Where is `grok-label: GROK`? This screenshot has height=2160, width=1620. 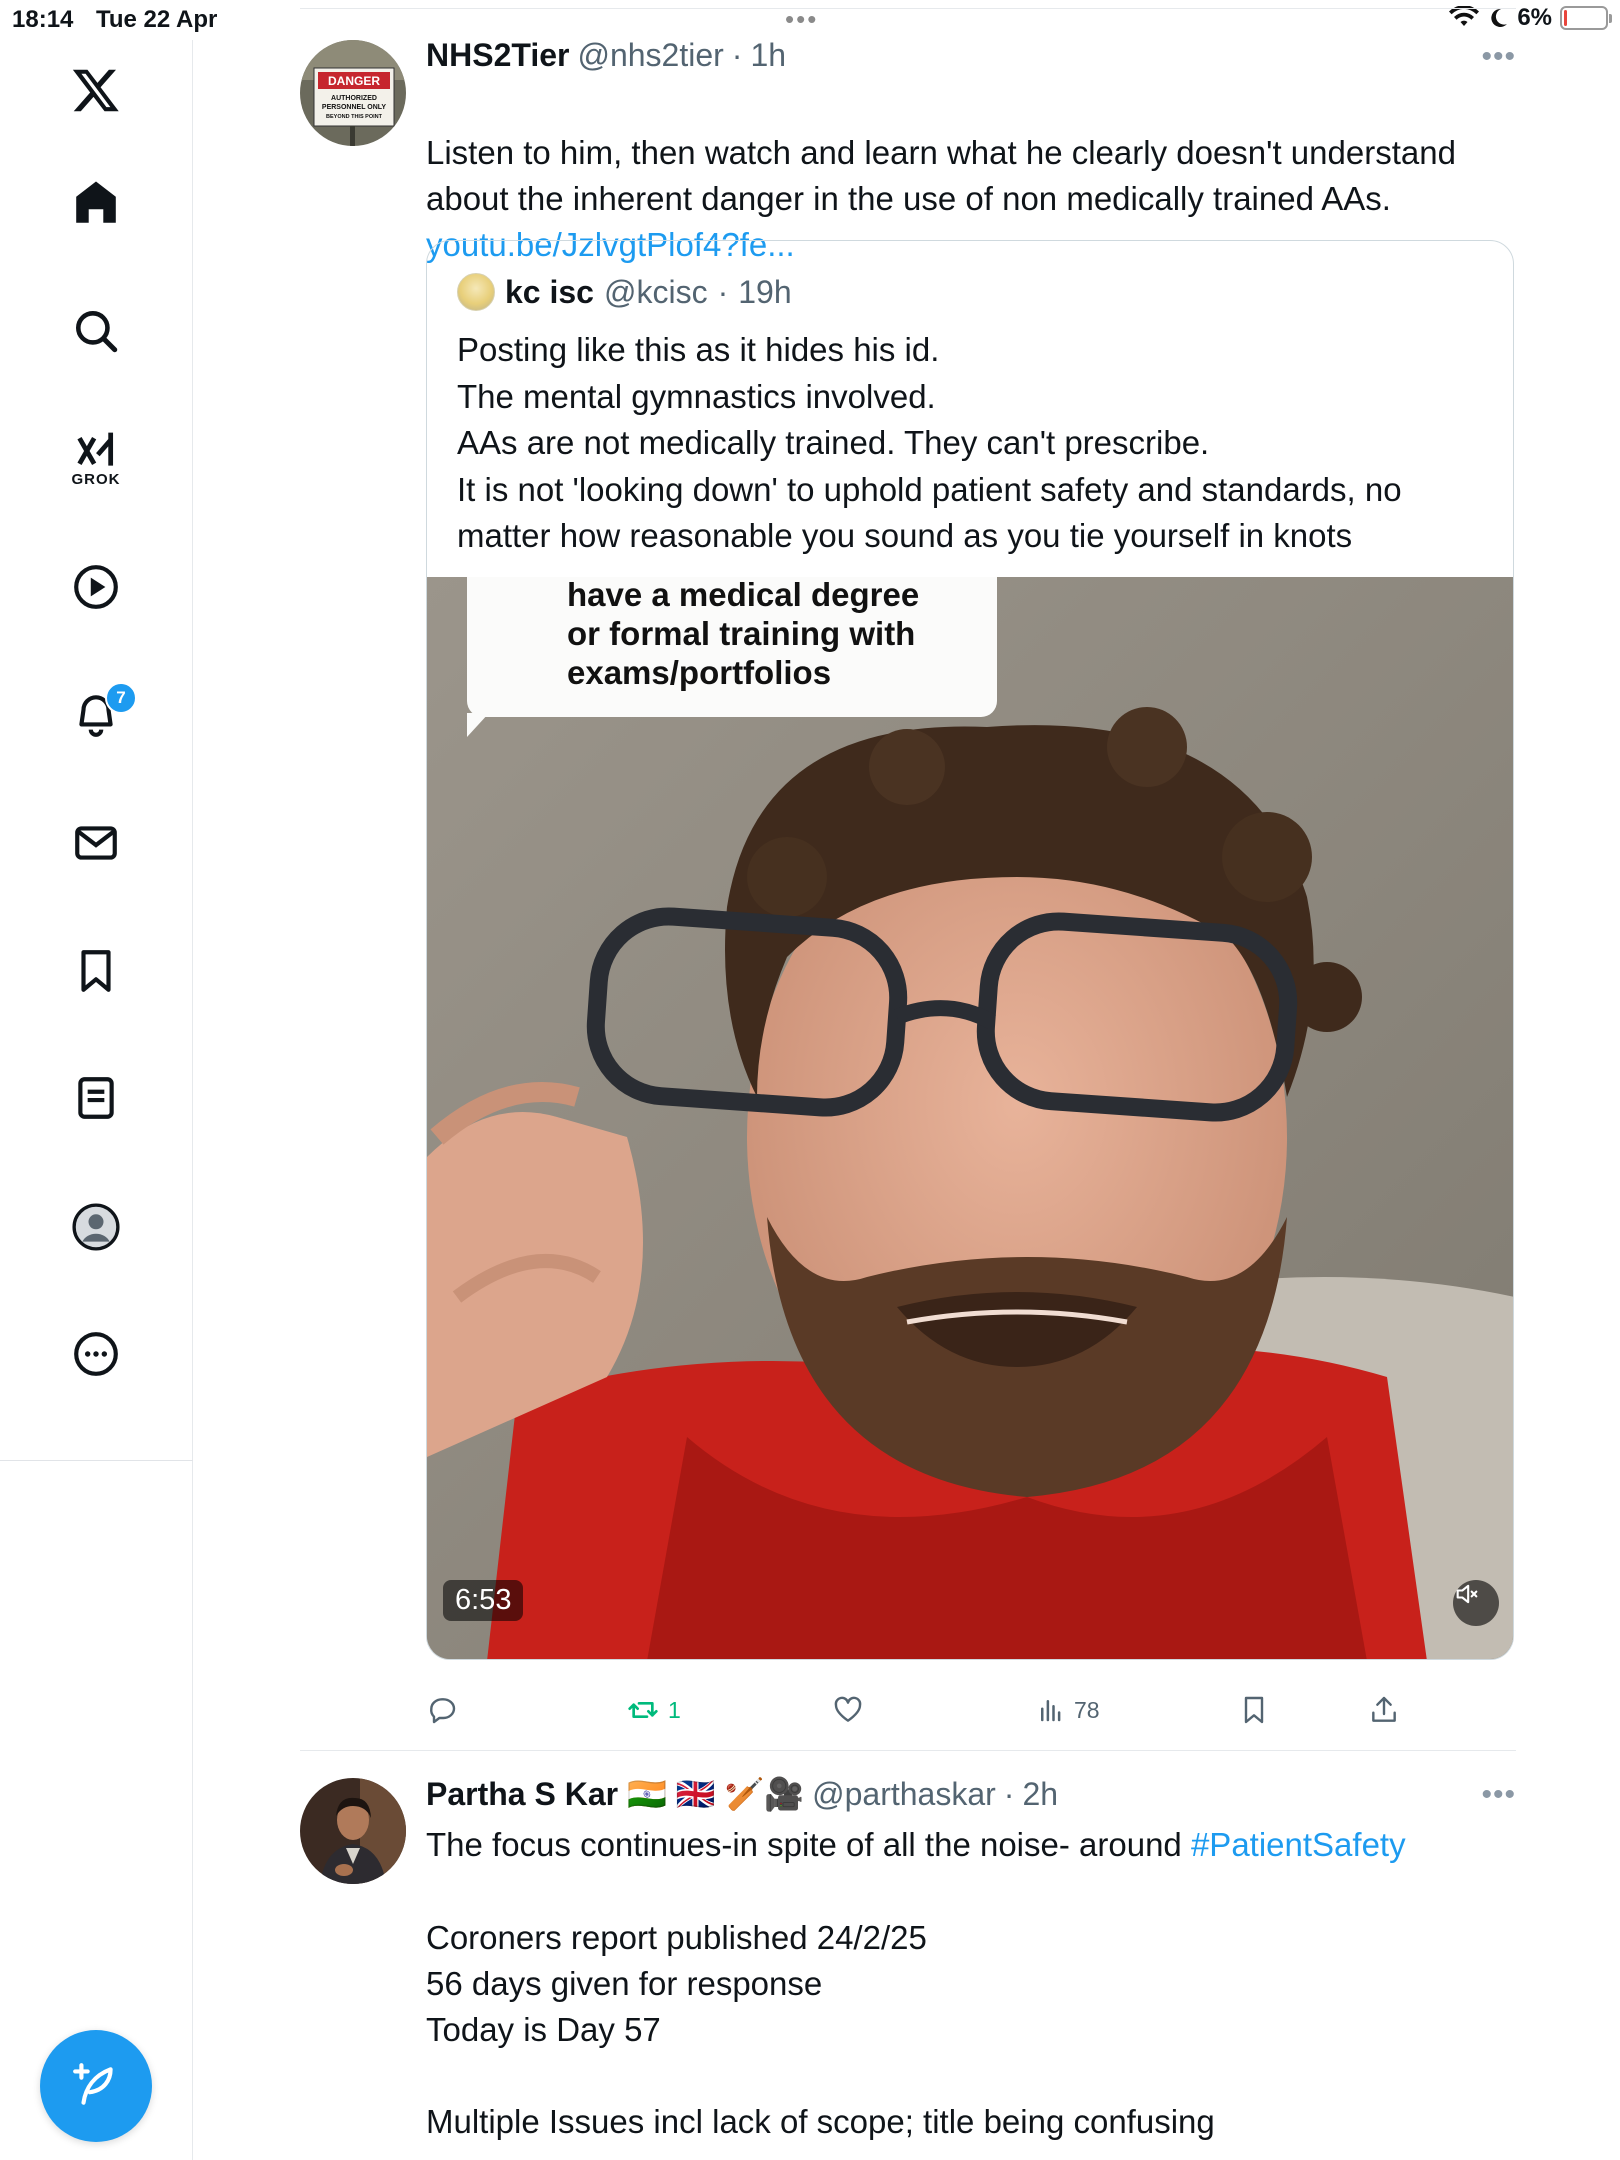
grok-label: GROK is located at coordinates (96, 479).